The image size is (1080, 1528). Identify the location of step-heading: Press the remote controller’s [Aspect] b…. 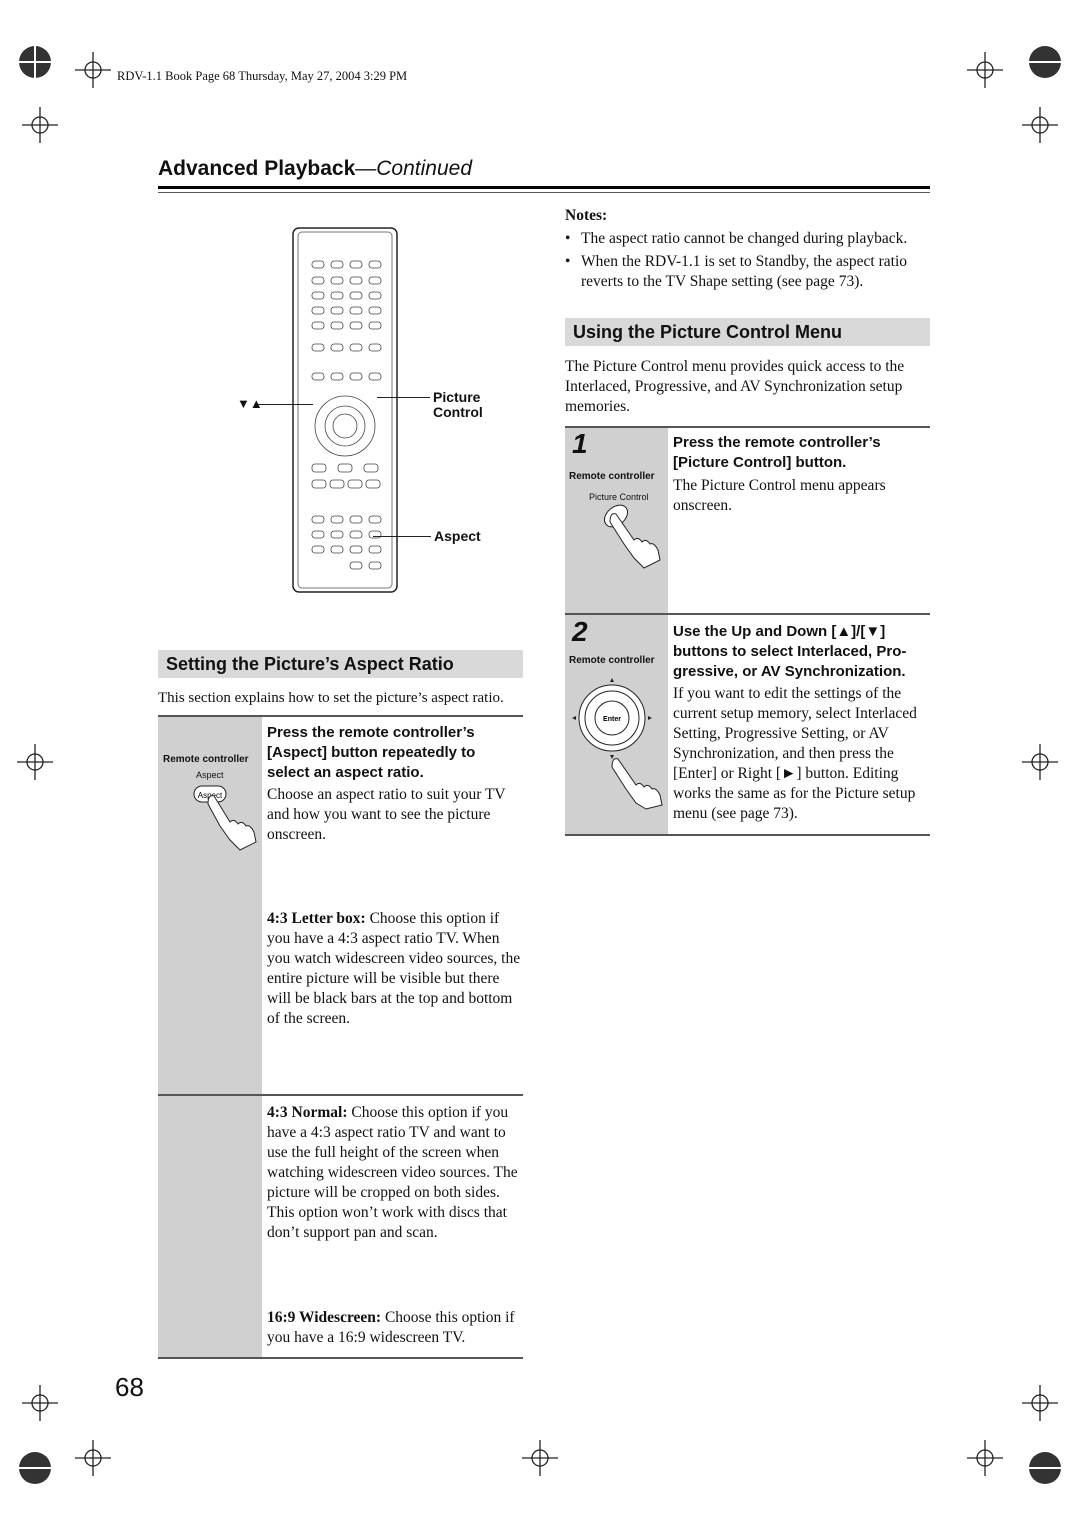
(371, 752).